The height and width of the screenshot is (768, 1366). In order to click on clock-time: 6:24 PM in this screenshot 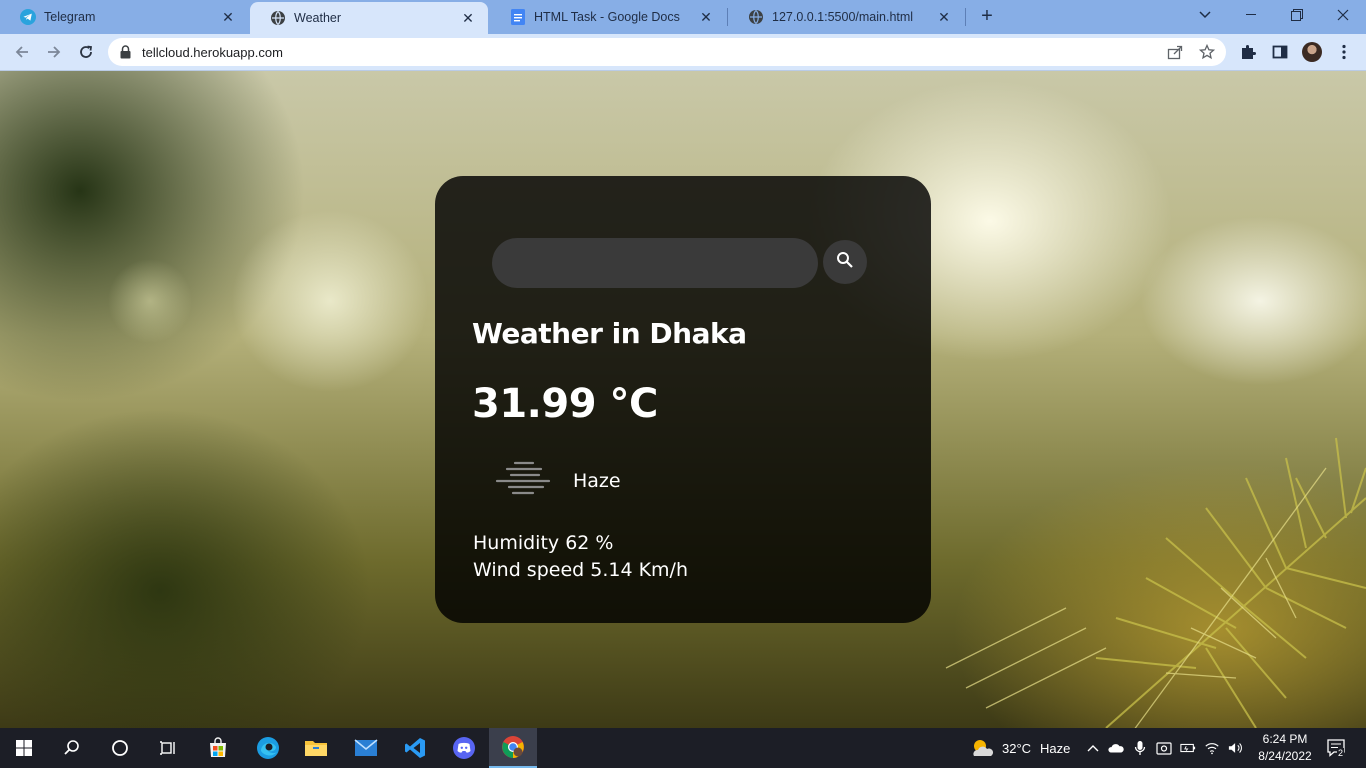, I will do `click(1285, 739)`.